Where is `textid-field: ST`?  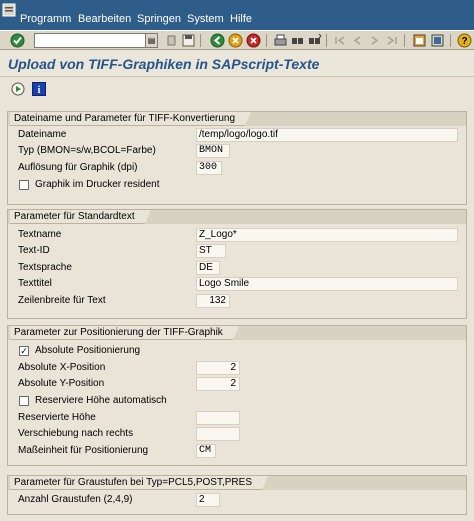
textid-field: ST is located at coordinates (211, 251).